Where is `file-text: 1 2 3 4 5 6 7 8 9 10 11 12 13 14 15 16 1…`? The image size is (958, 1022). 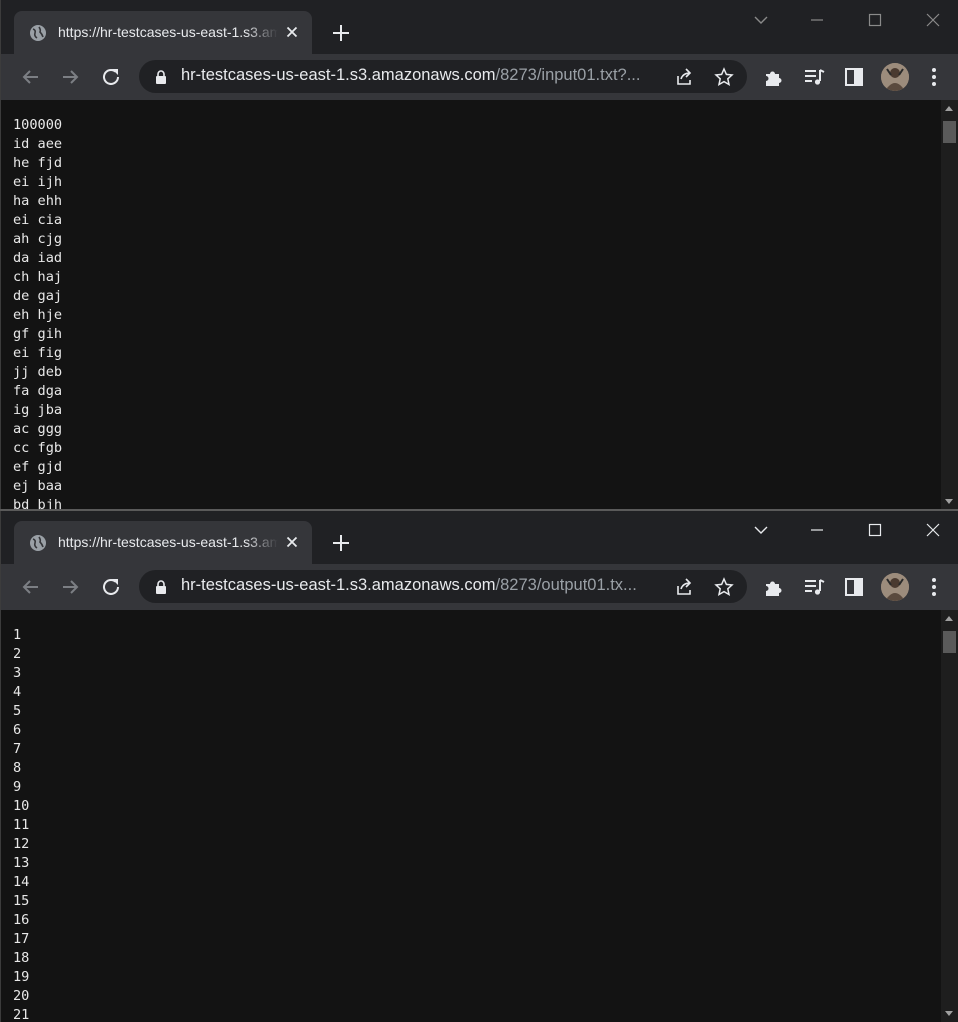
file-text: 1 2 3 4 5 6 7 8 9 10 11 12 13 14 15 16 1… is located at coordinates (21, 824).